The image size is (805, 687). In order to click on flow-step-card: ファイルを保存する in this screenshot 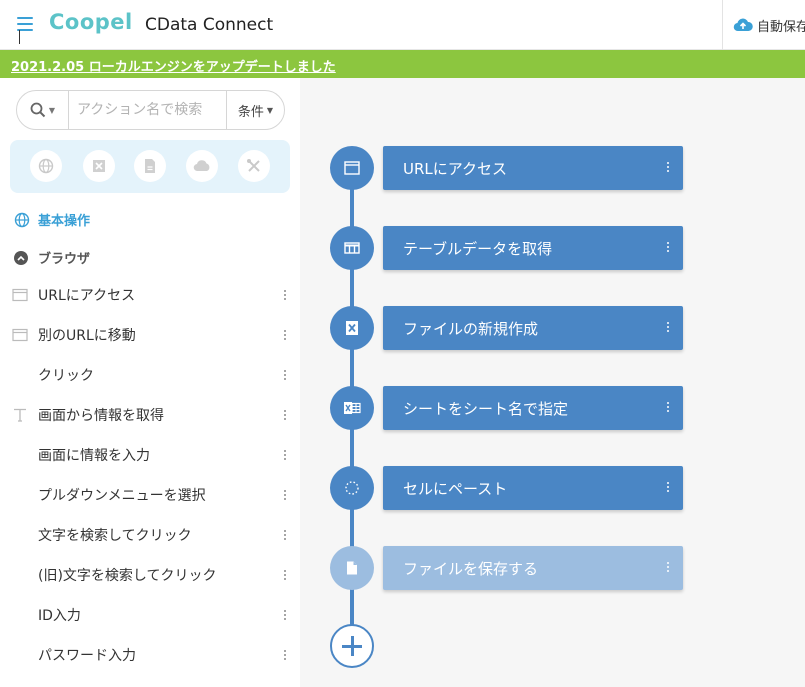, I will do `click(533, 568)`.